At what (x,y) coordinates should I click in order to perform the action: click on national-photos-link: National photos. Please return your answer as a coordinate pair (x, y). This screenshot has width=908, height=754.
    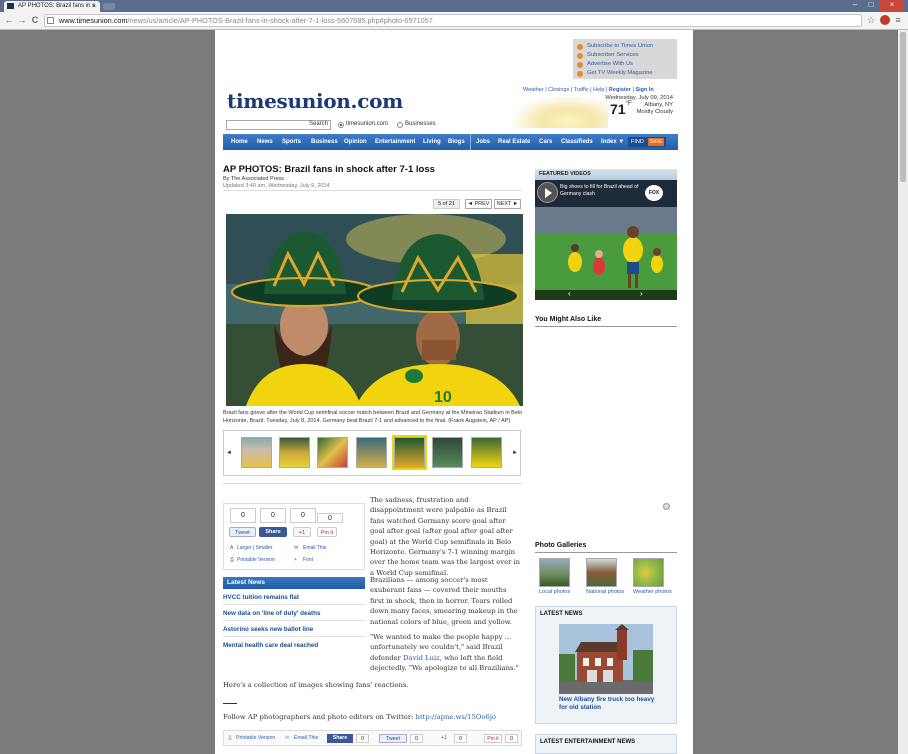
    Looking at the image, I should click on (605, 592).